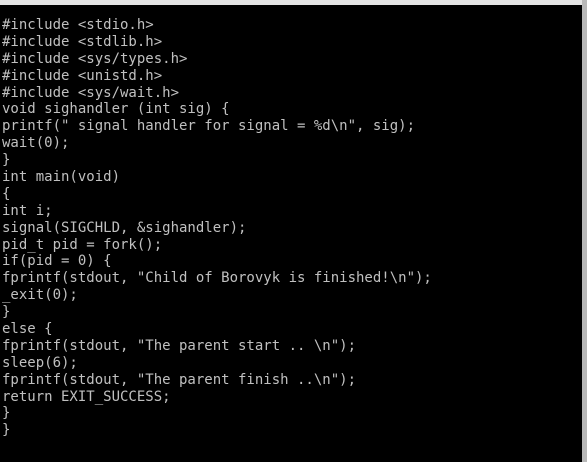 The height and width of the screenshot is (462, 587). Describe the element at coordinates (91, 92) in the screenshot. I see `code-line: #include <sys/wait.h>` at that location.